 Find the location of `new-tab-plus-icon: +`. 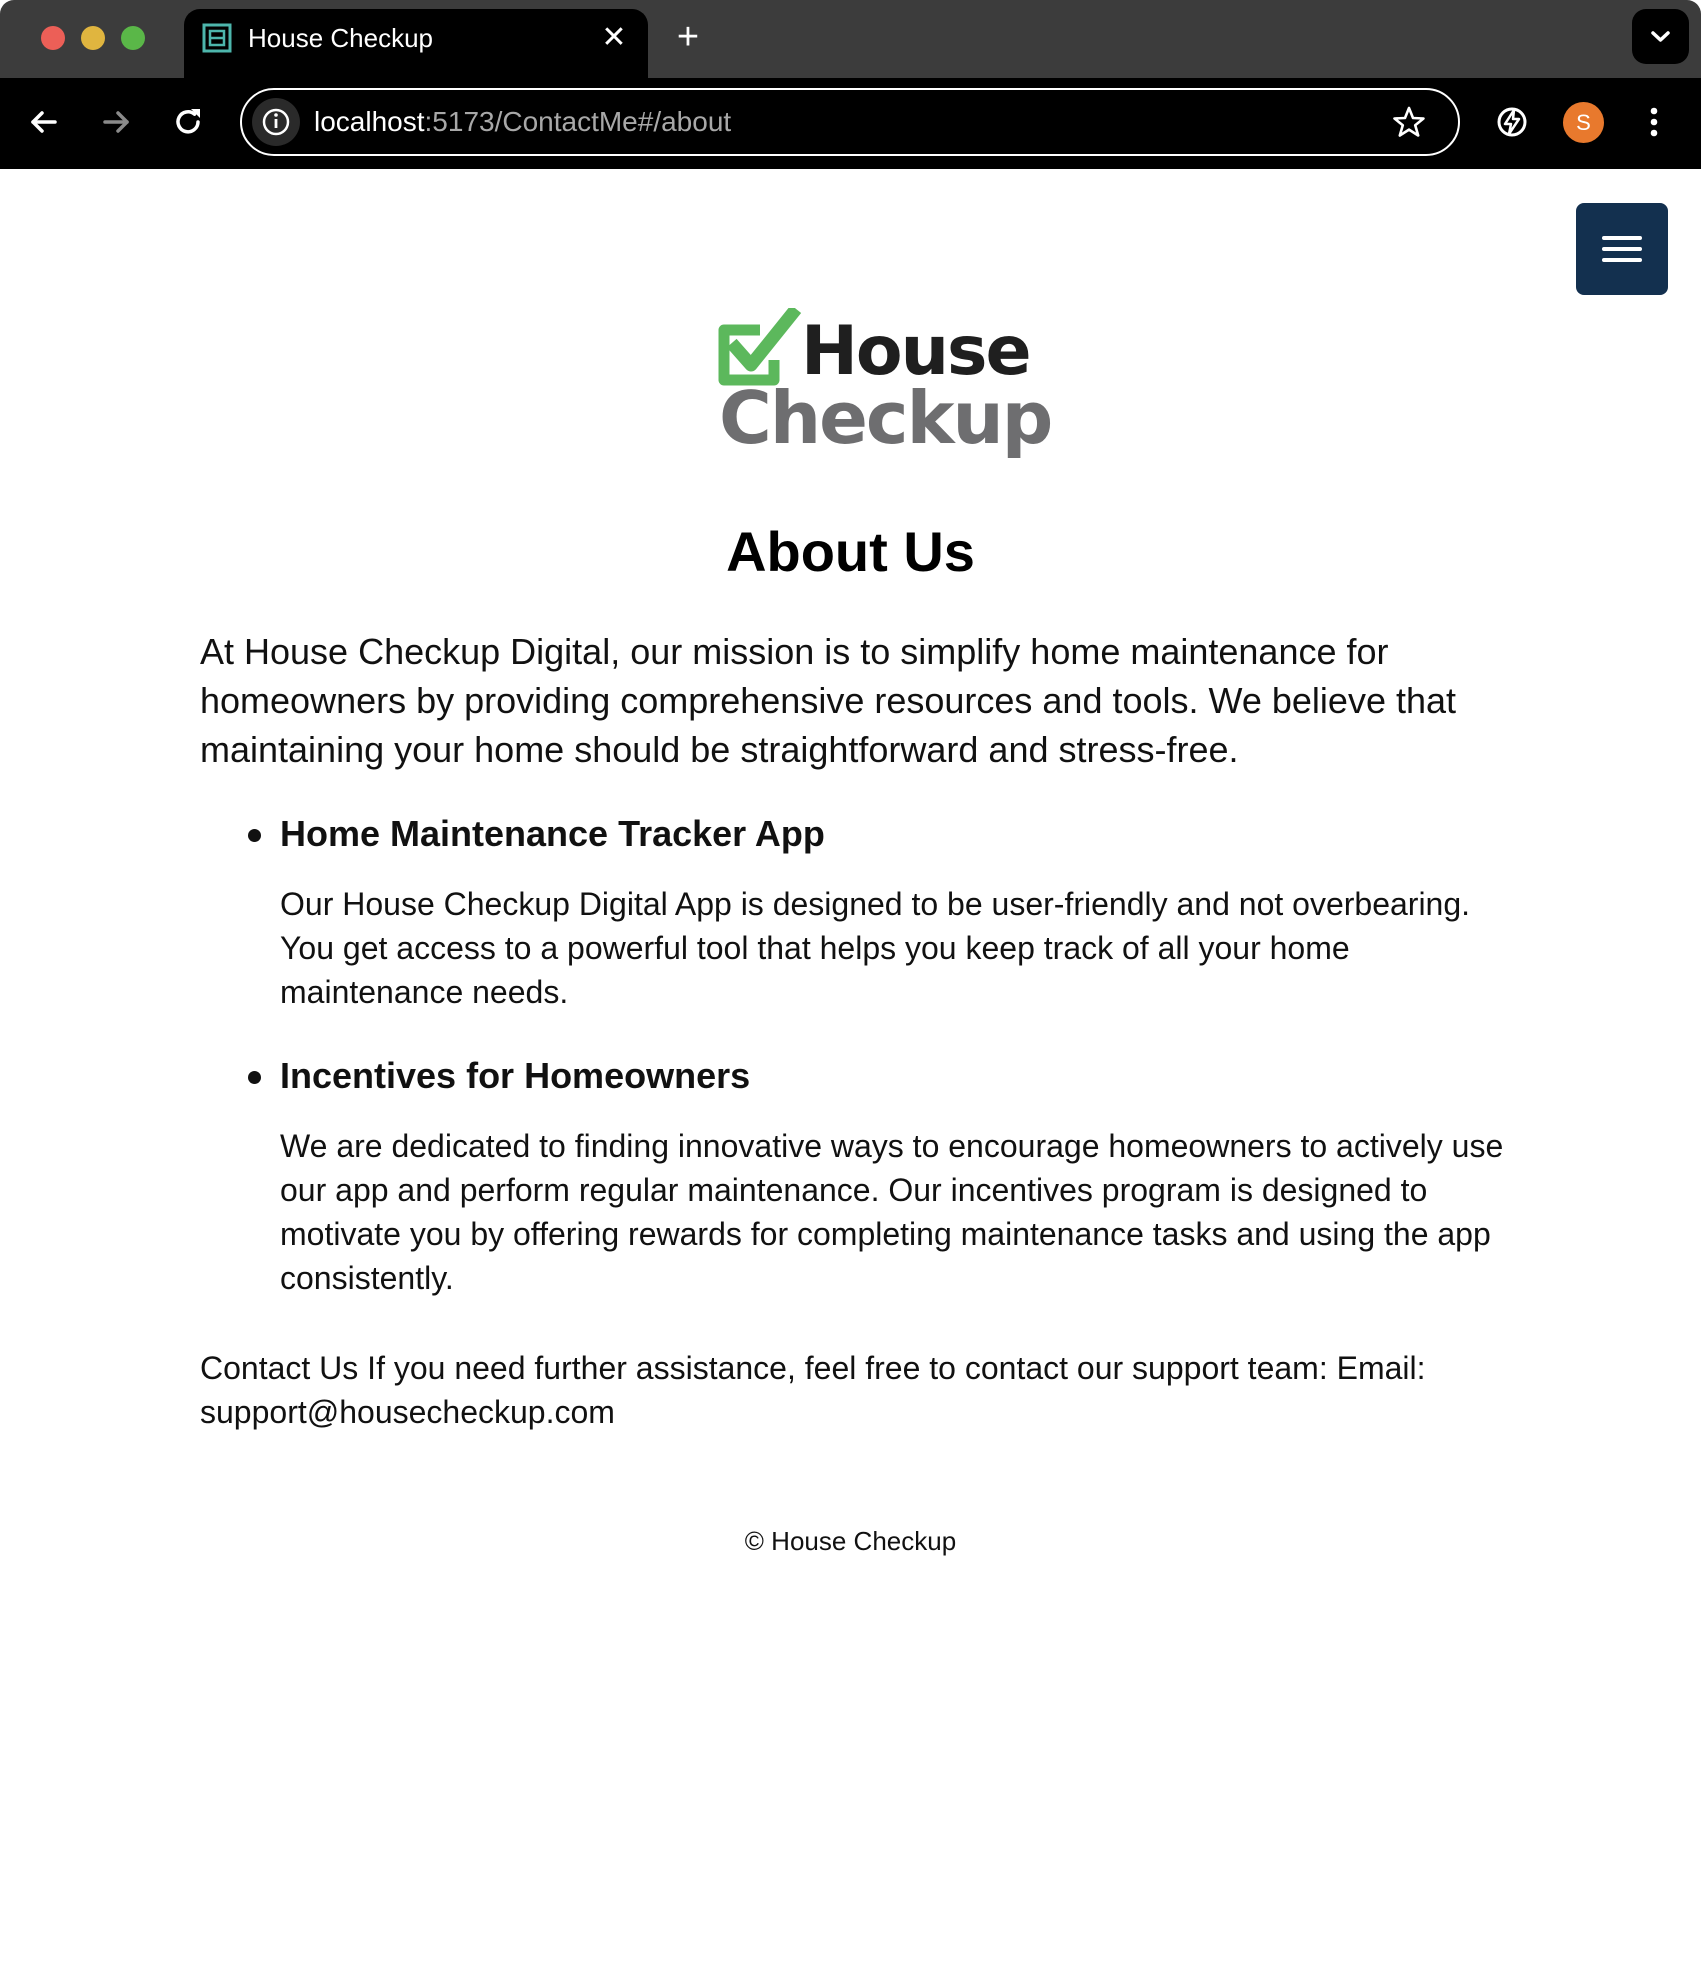

new-tab-plus-icon: + is located at coordinates (688, 37).